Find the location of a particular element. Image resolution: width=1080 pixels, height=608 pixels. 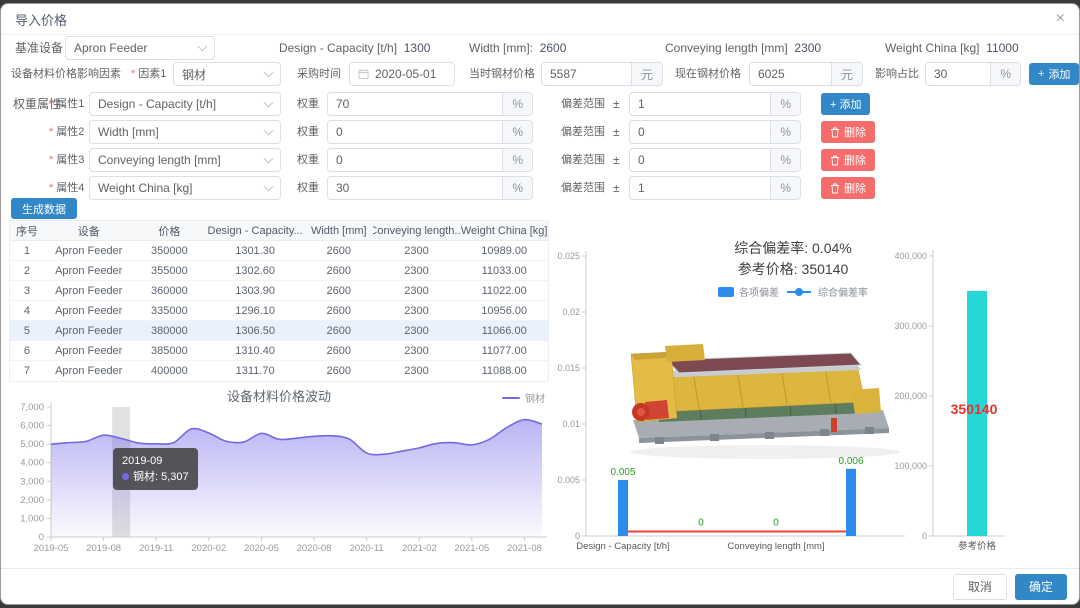

weight-label: 权重 is located at coordinates (308, 132).